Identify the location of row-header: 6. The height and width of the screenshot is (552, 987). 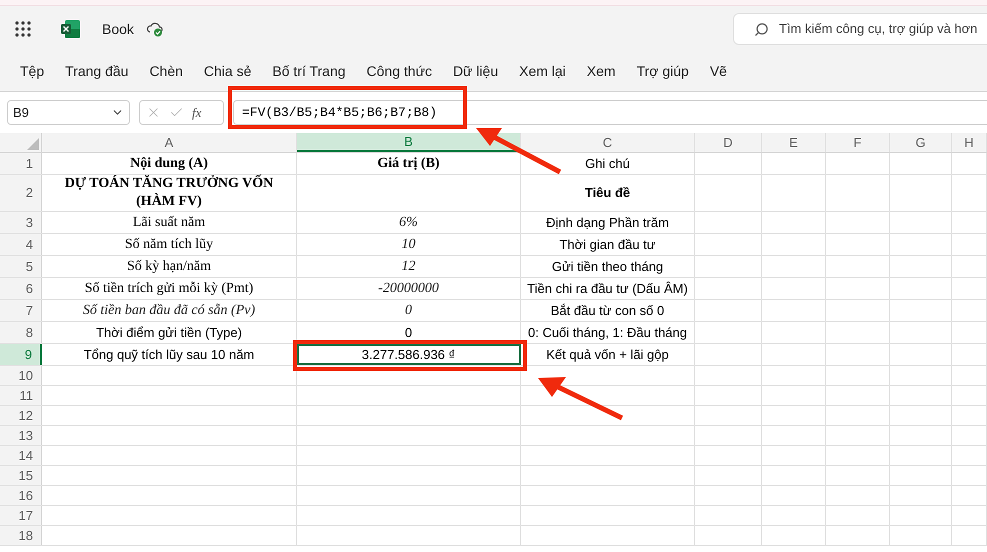
(21, 288).